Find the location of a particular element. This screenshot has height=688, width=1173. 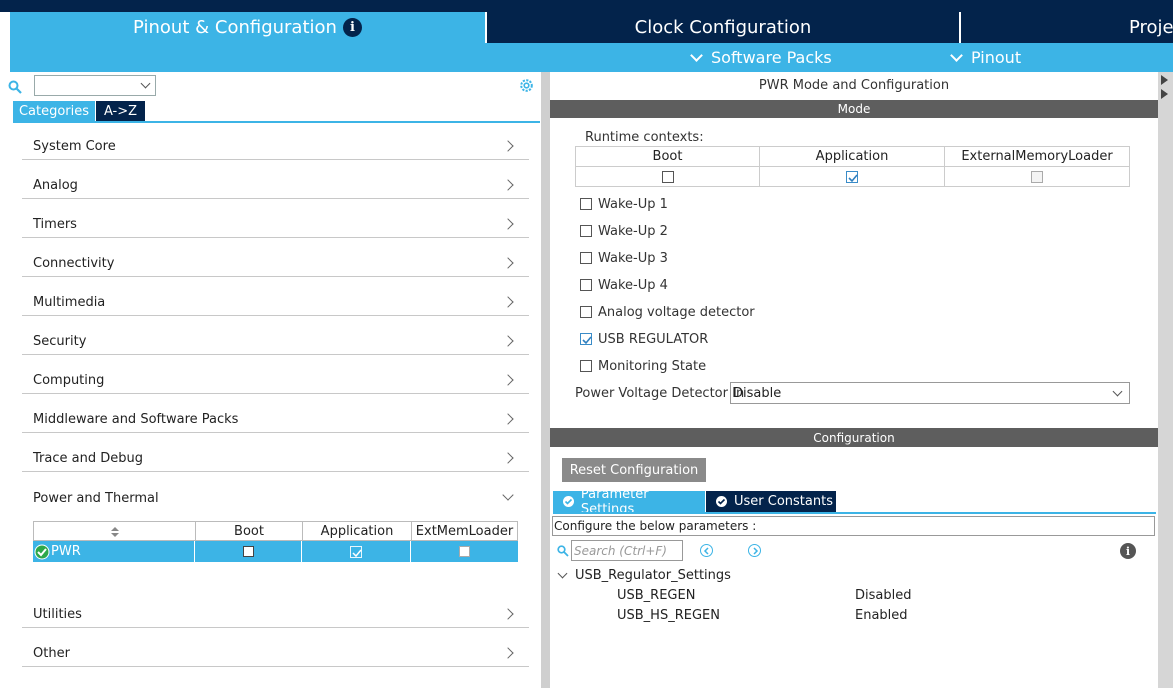

option-wake-up-1: Wake-Up 1 is located at coordinates (624, 204).